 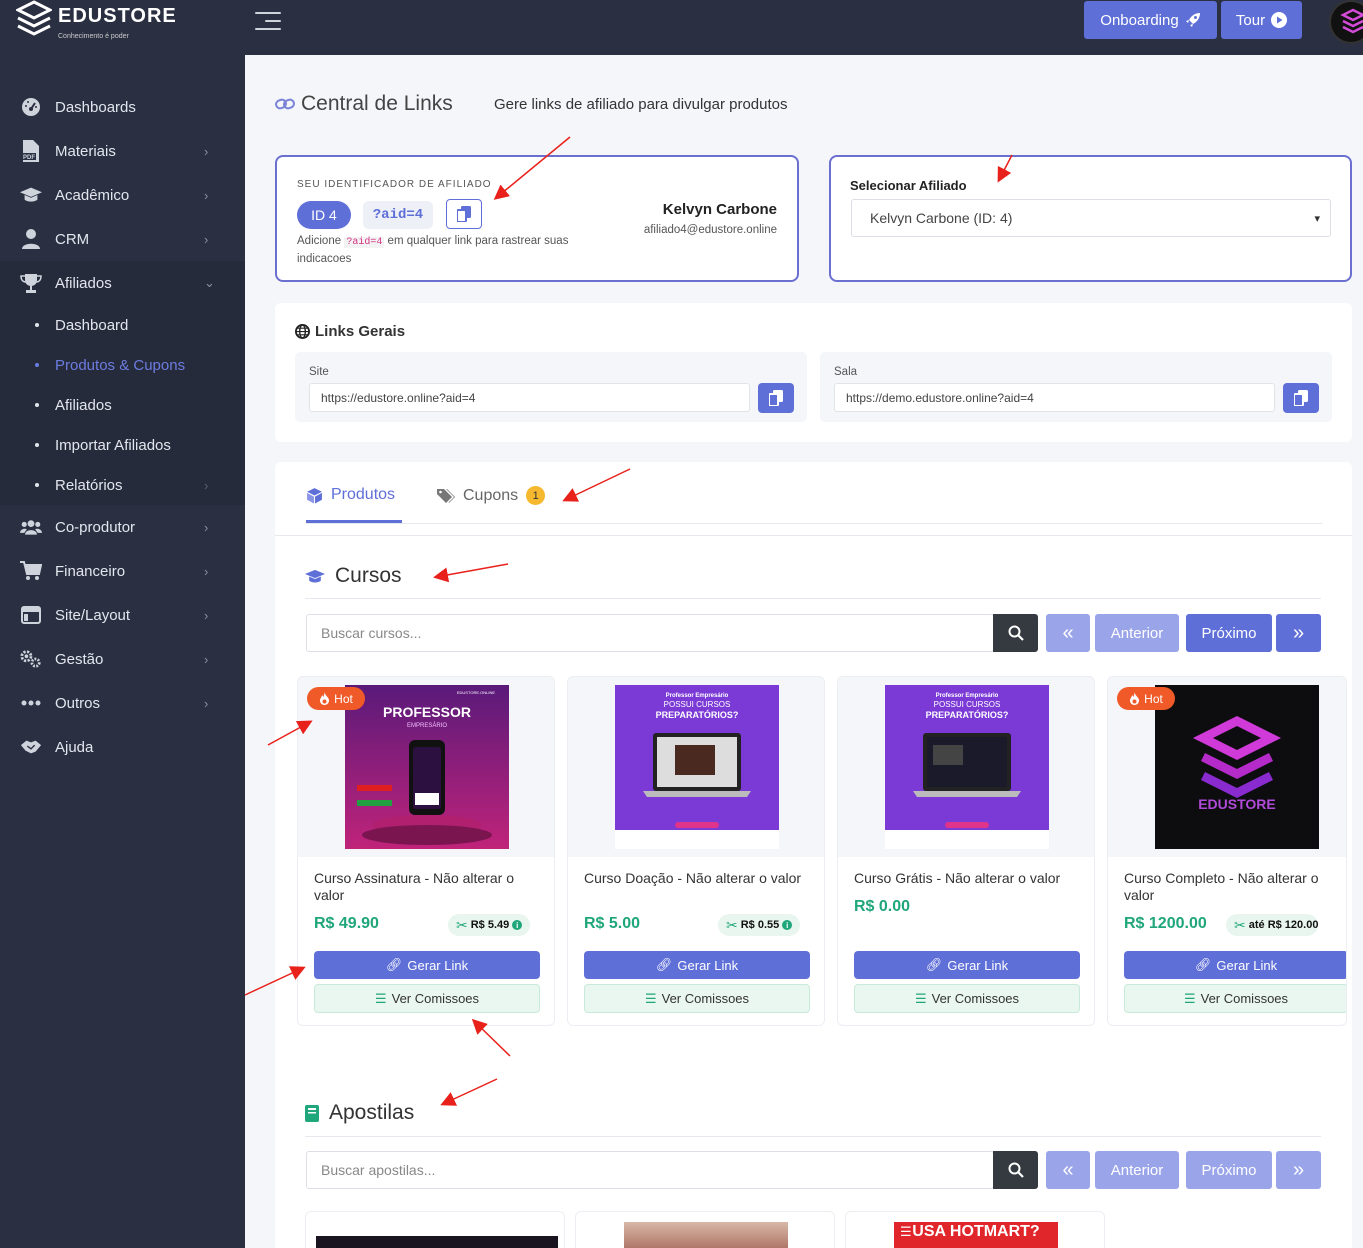 I want to click on copy-aid-button, so click(x=464, y=214).